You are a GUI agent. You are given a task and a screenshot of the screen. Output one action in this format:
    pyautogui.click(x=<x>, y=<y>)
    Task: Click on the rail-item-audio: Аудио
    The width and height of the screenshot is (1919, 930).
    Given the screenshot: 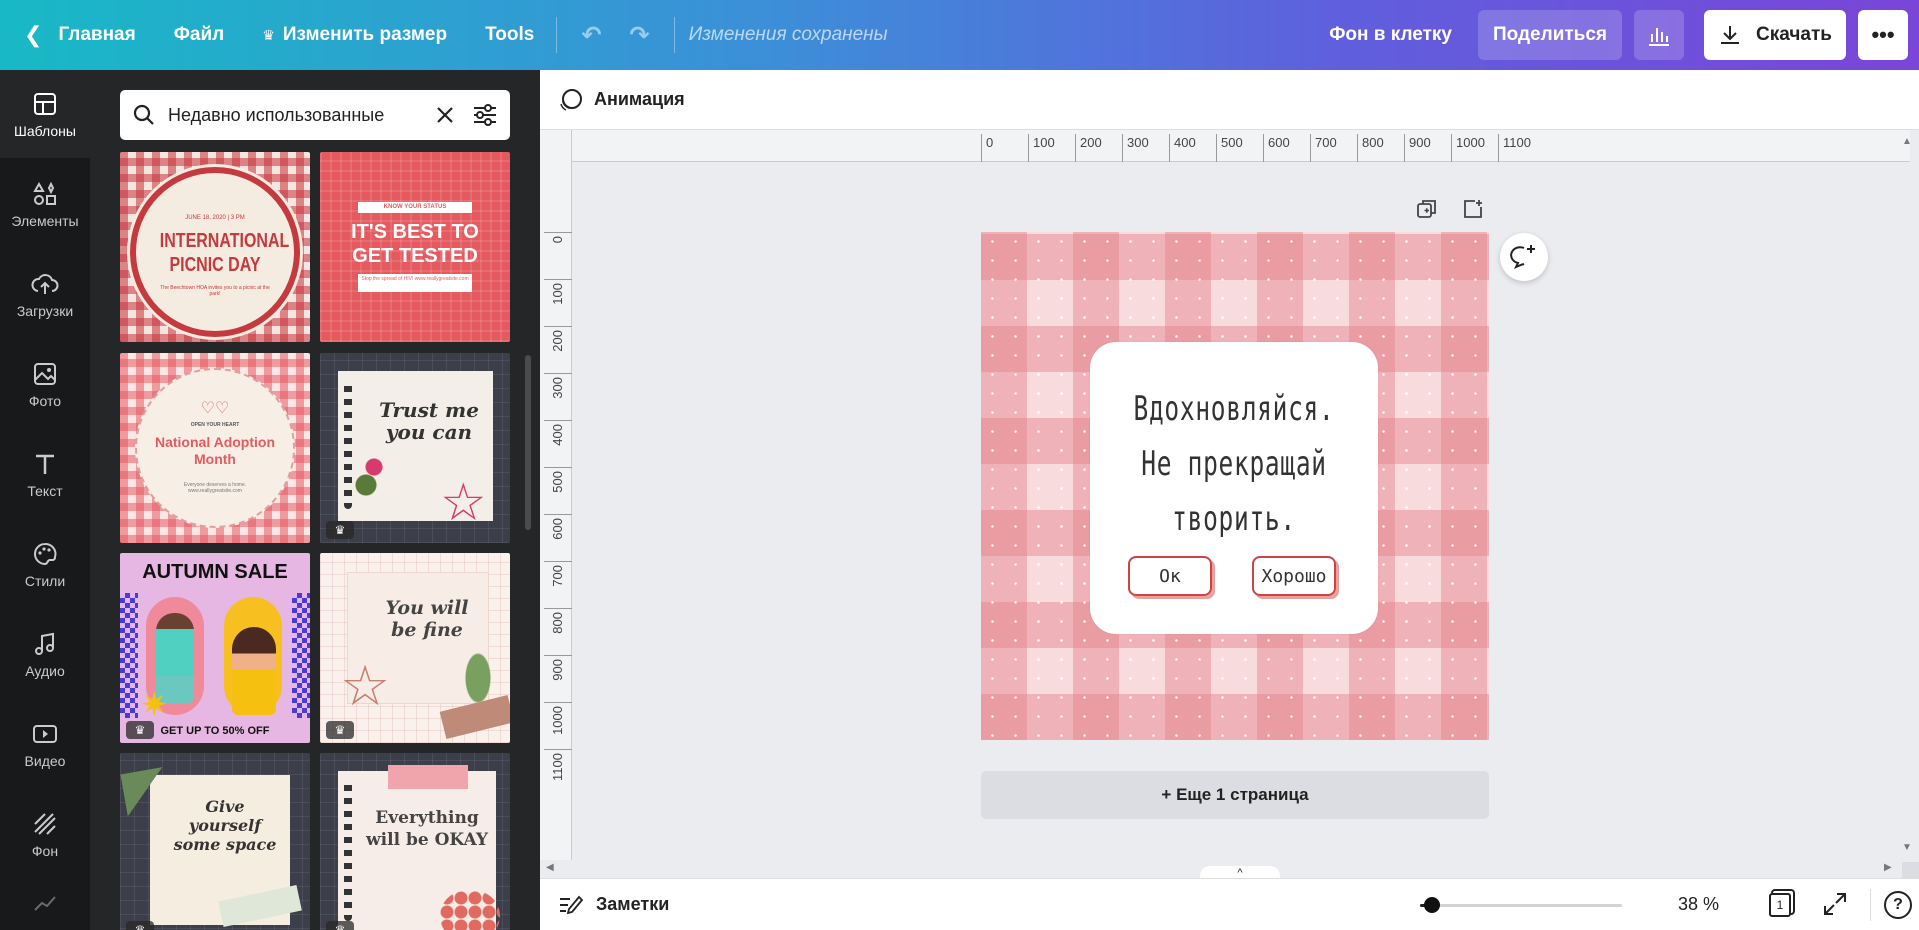 What is the action you would take?
    pyautogui.click(x=45, y=654)
    